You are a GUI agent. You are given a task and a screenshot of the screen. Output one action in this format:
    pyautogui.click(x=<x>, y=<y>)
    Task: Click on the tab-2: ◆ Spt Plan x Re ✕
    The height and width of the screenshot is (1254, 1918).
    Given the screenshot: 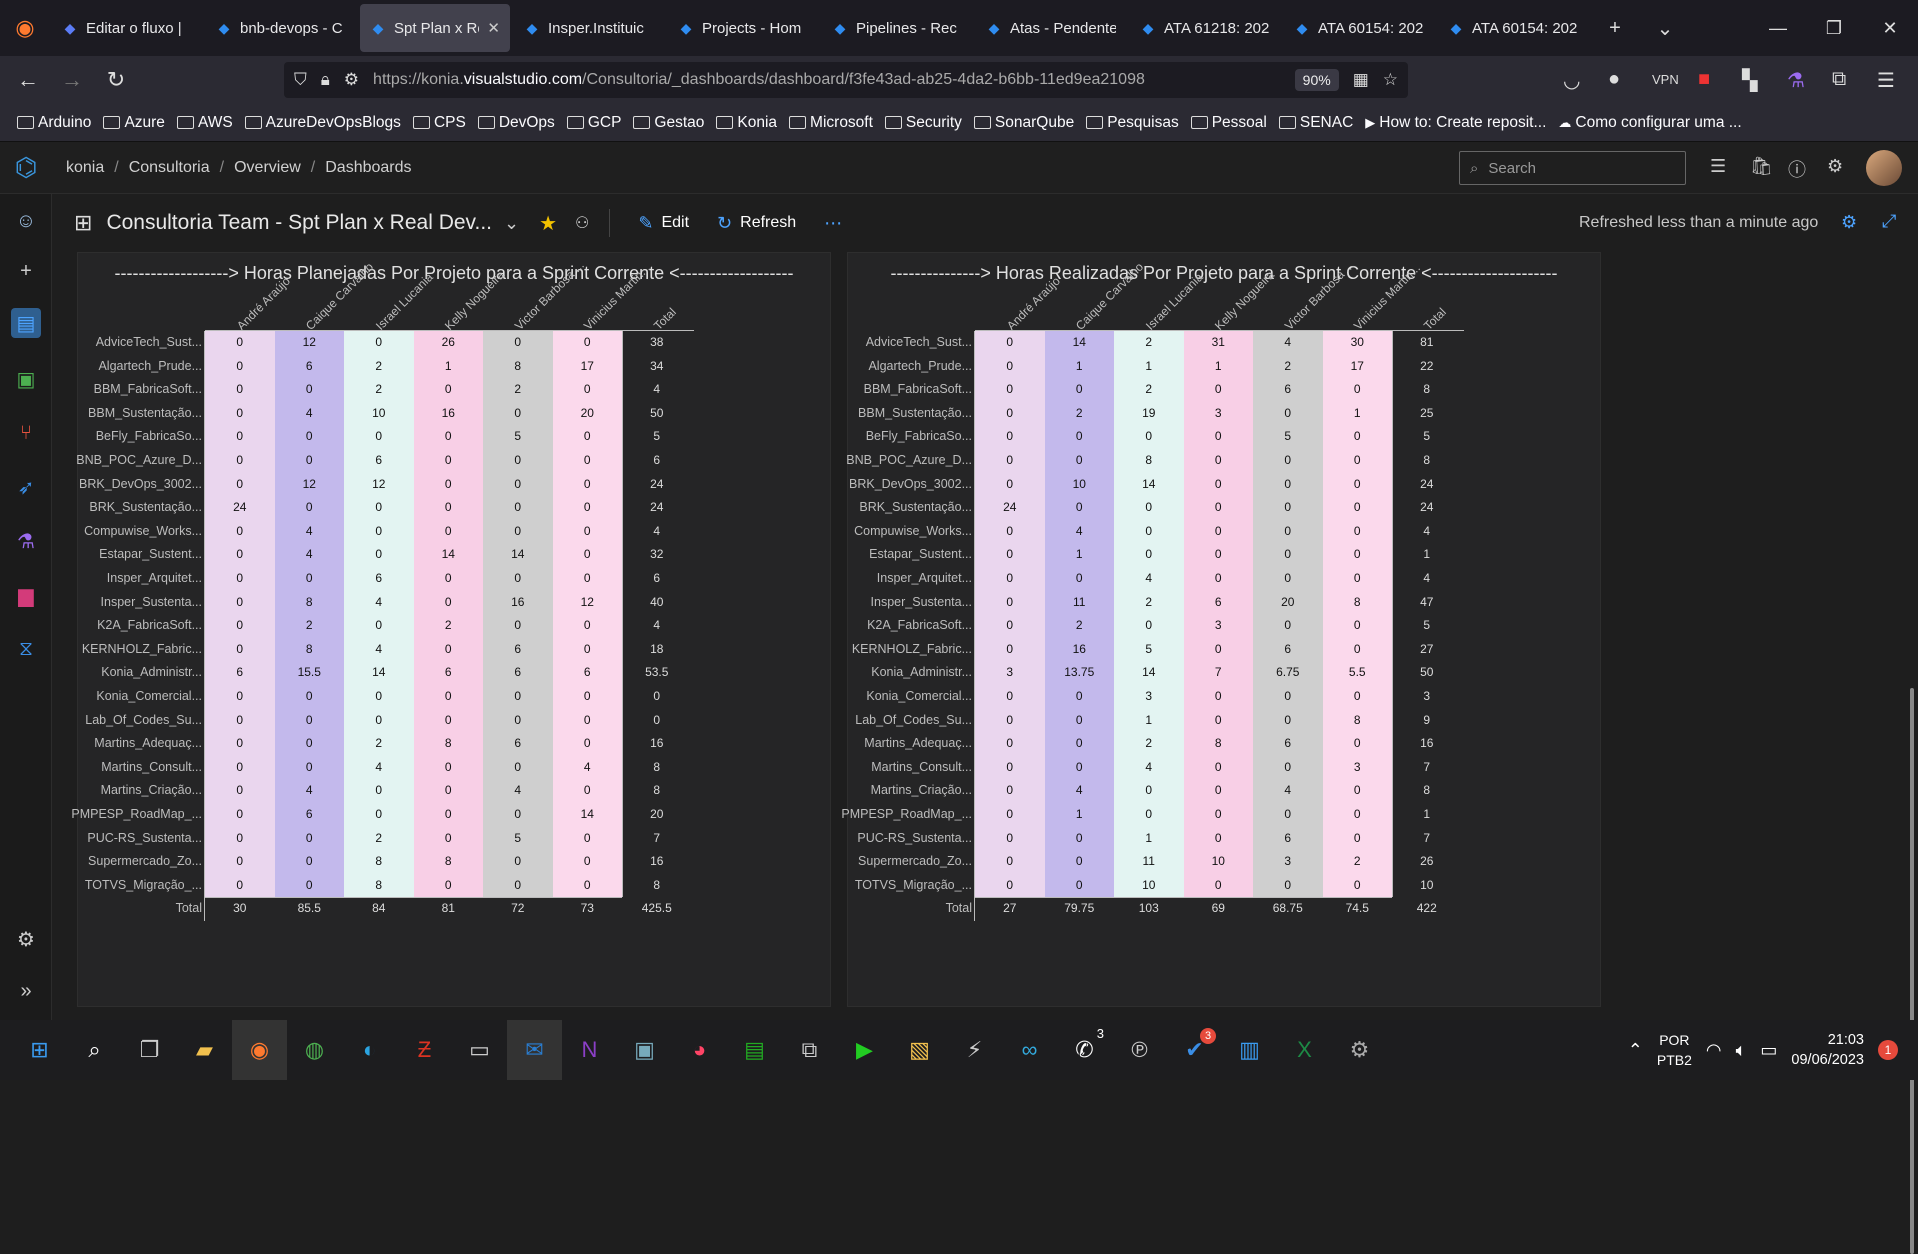 What is the action you would take?
    pyautogui.click(x=435, y=28)
    